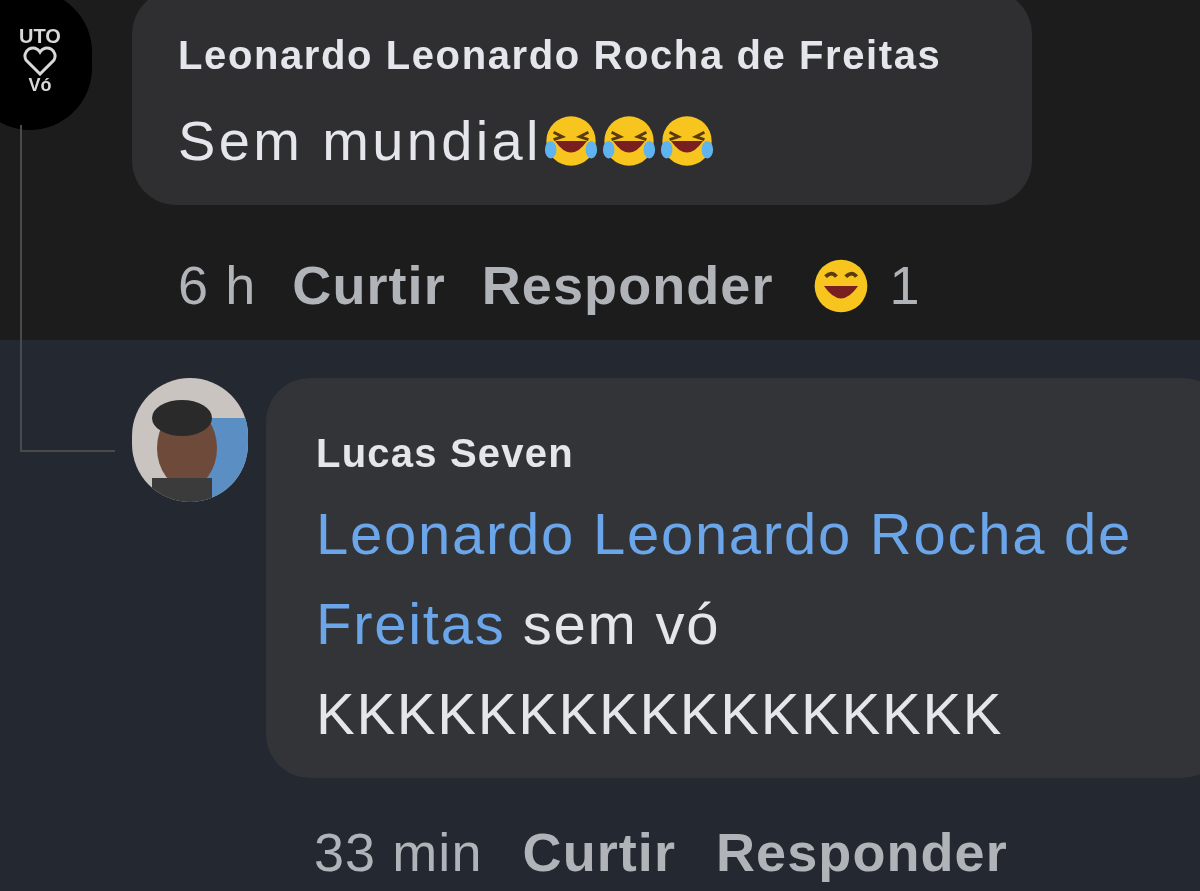 Image resolution: width=1200 pixels, height=891 pixels. What do you see at coordinates (411, 624) in the screenshot?
I see `mention-link: Freitas` at bounding box center [411, 624].